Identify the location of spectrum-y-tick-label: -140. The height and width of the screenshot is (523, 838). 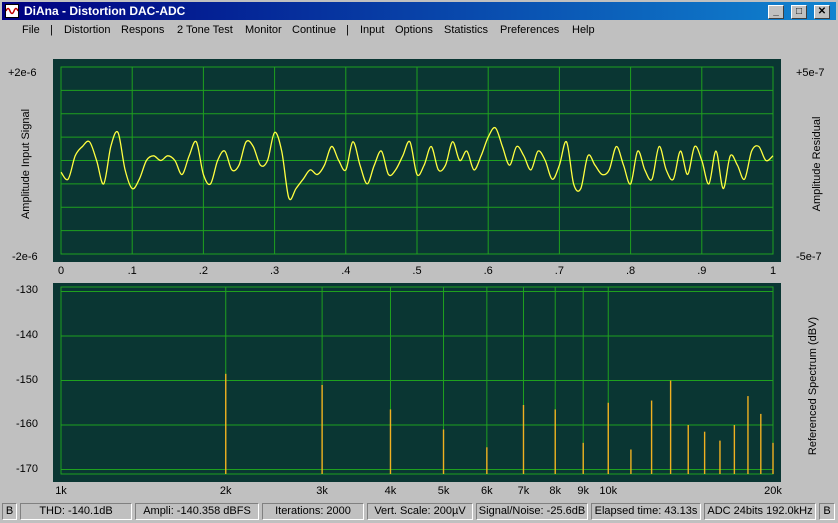
(26, 334).